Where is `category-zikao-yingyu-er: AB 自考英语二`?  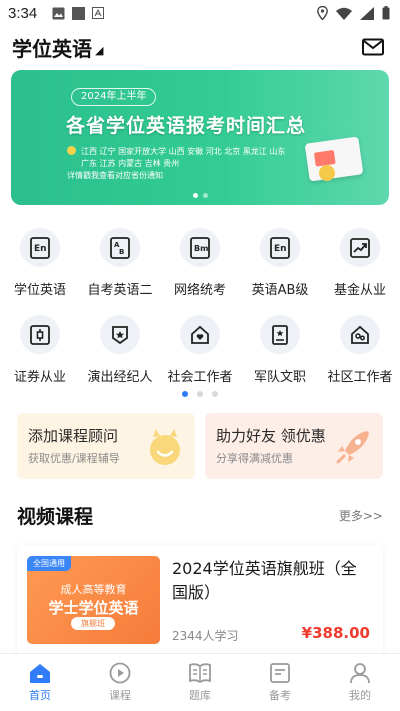 category-zikao-yingyu-er: AB 自考英语二 is located at coordinates (120, 263).